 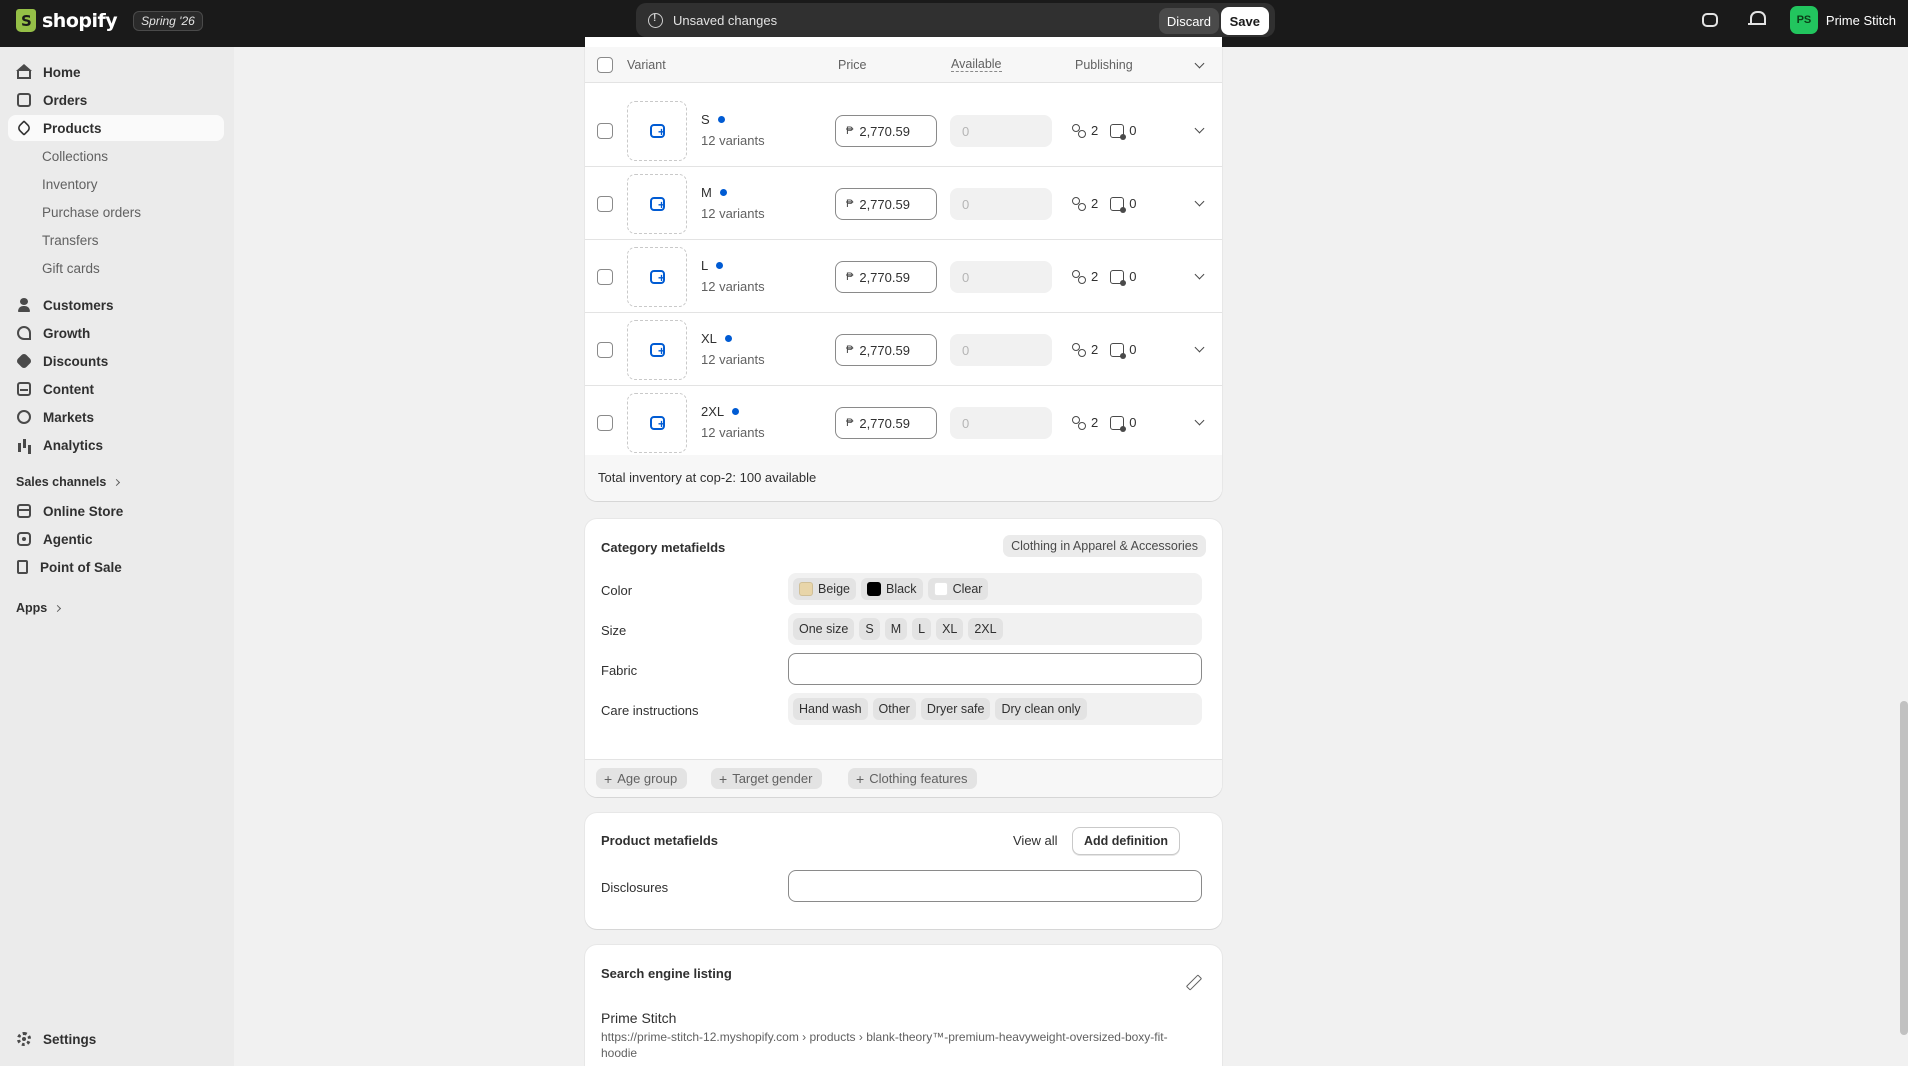 I want to click on size-chip: 2XL, so click(x=985, y=629).